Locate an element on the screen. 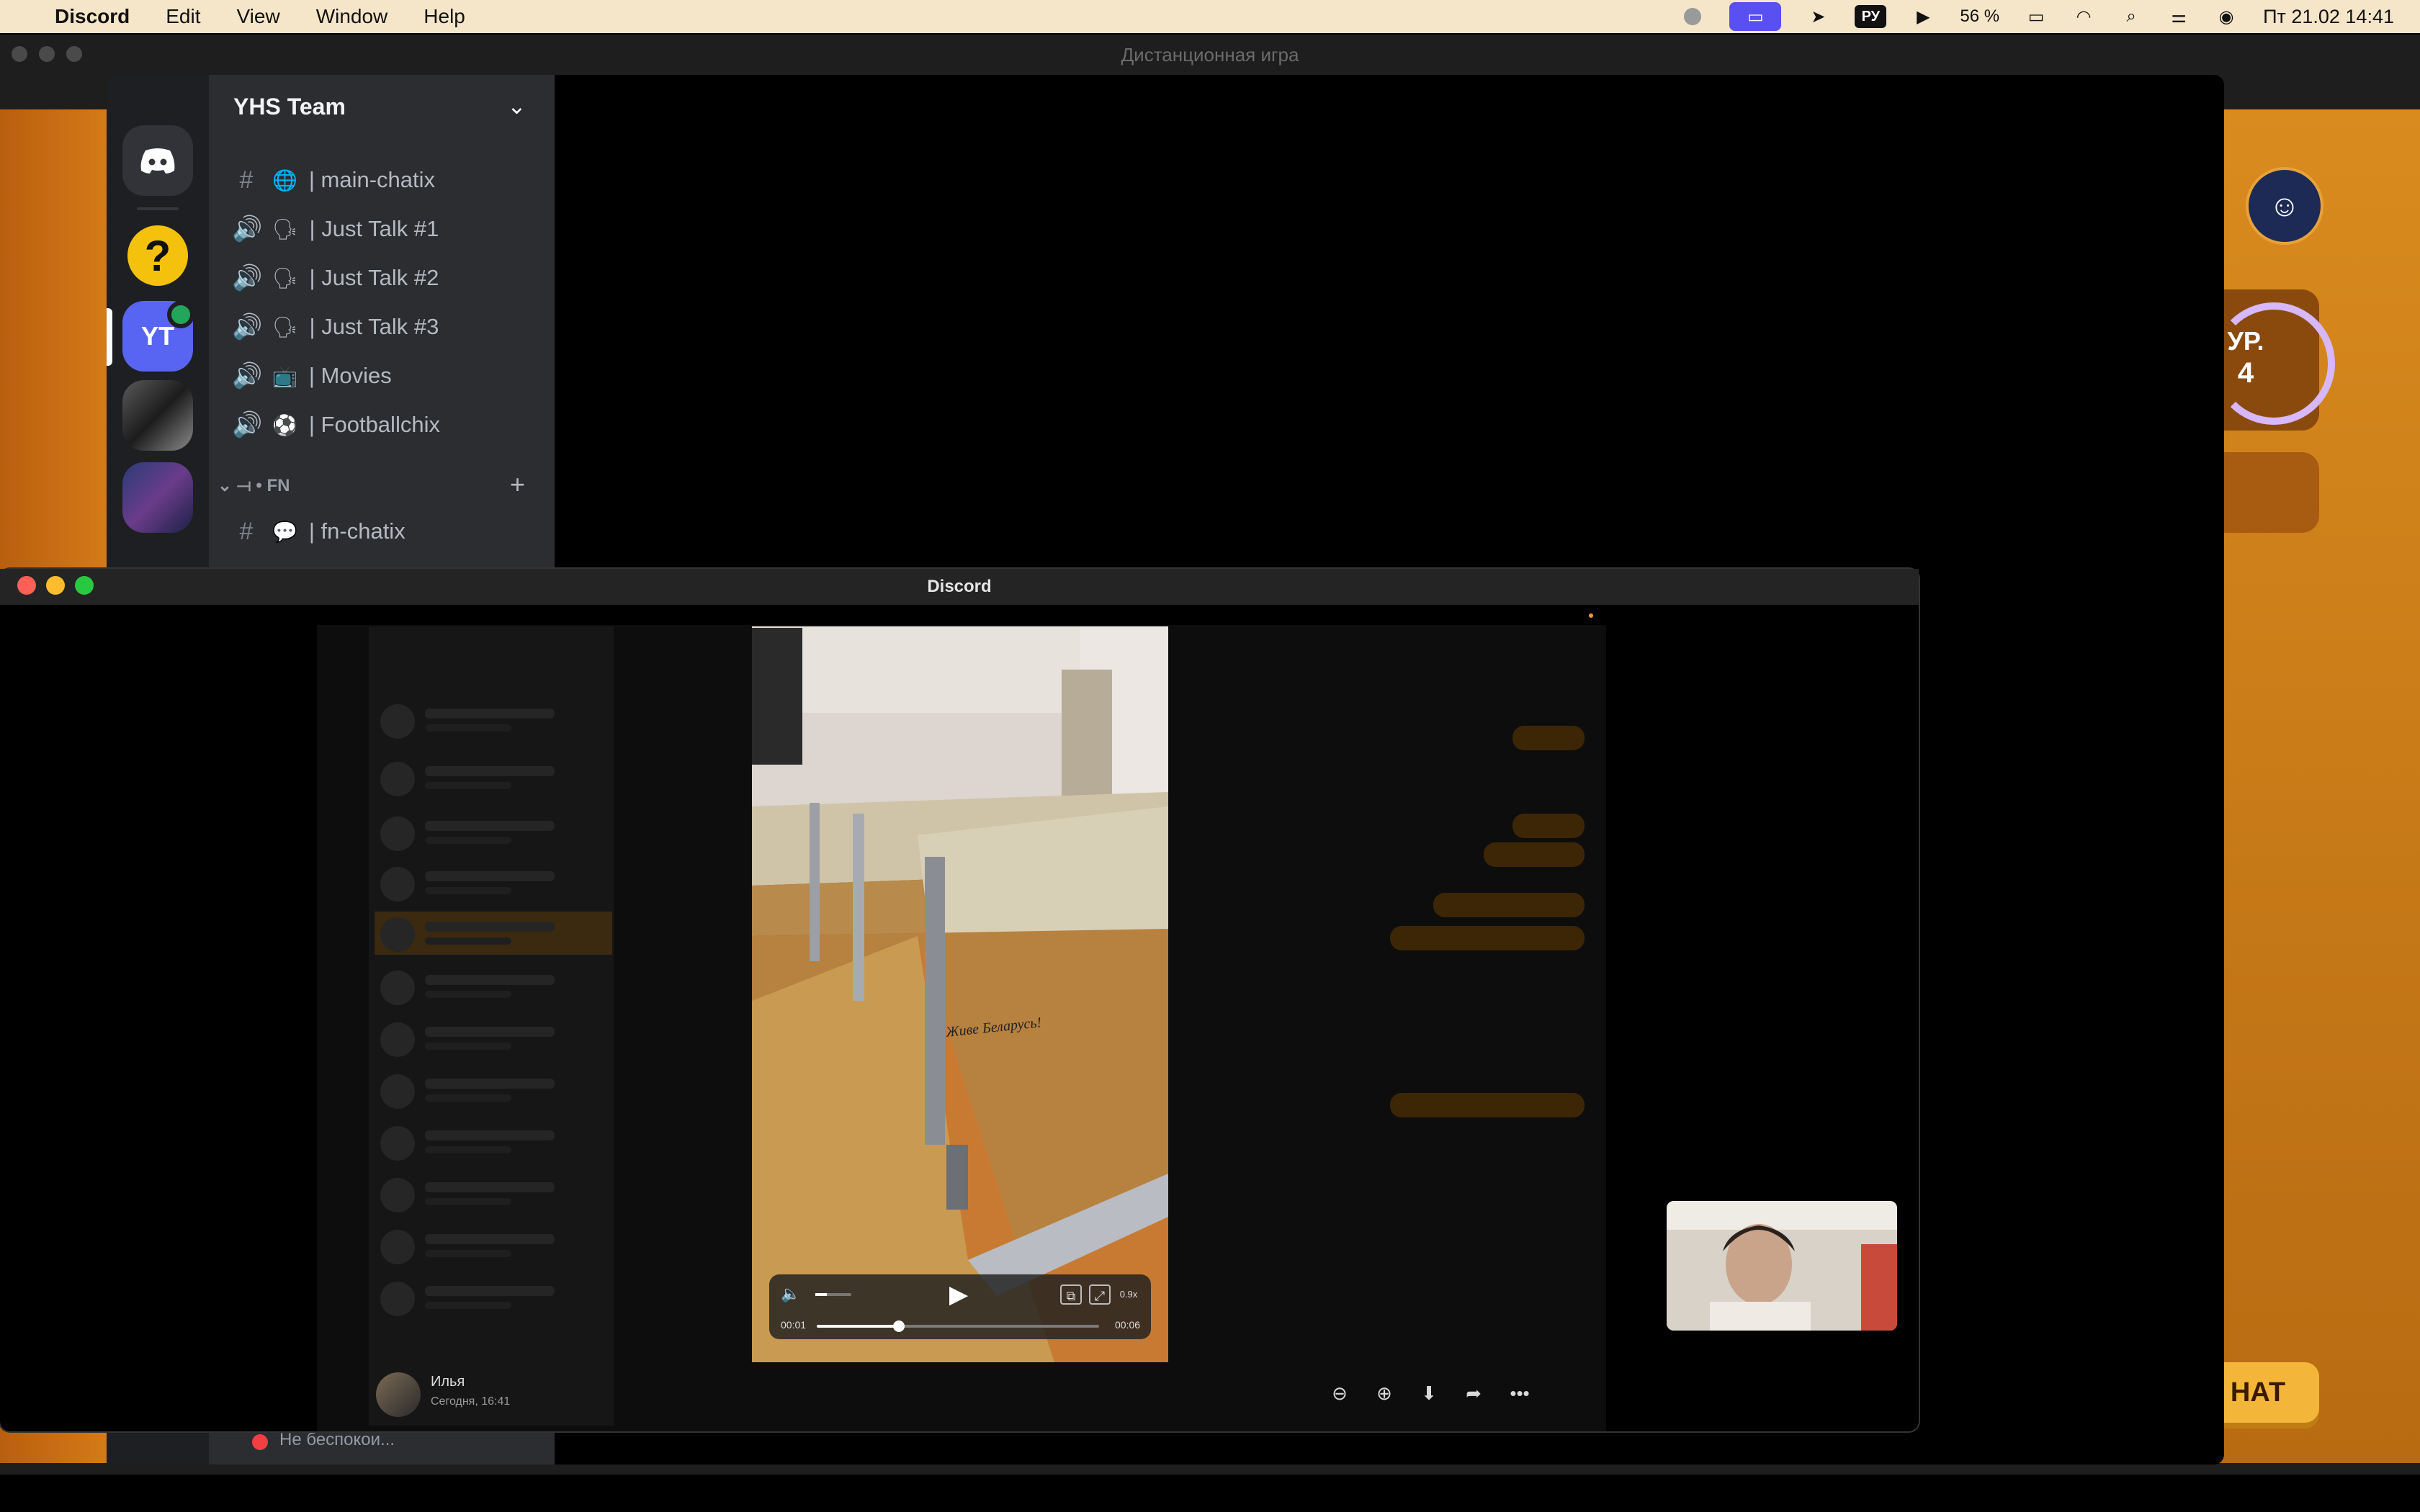 Image resolution: width=2420 pixels, height=1512 pixels. game-window-title: Дистанционная игра is located at coordinates (1210, 55).